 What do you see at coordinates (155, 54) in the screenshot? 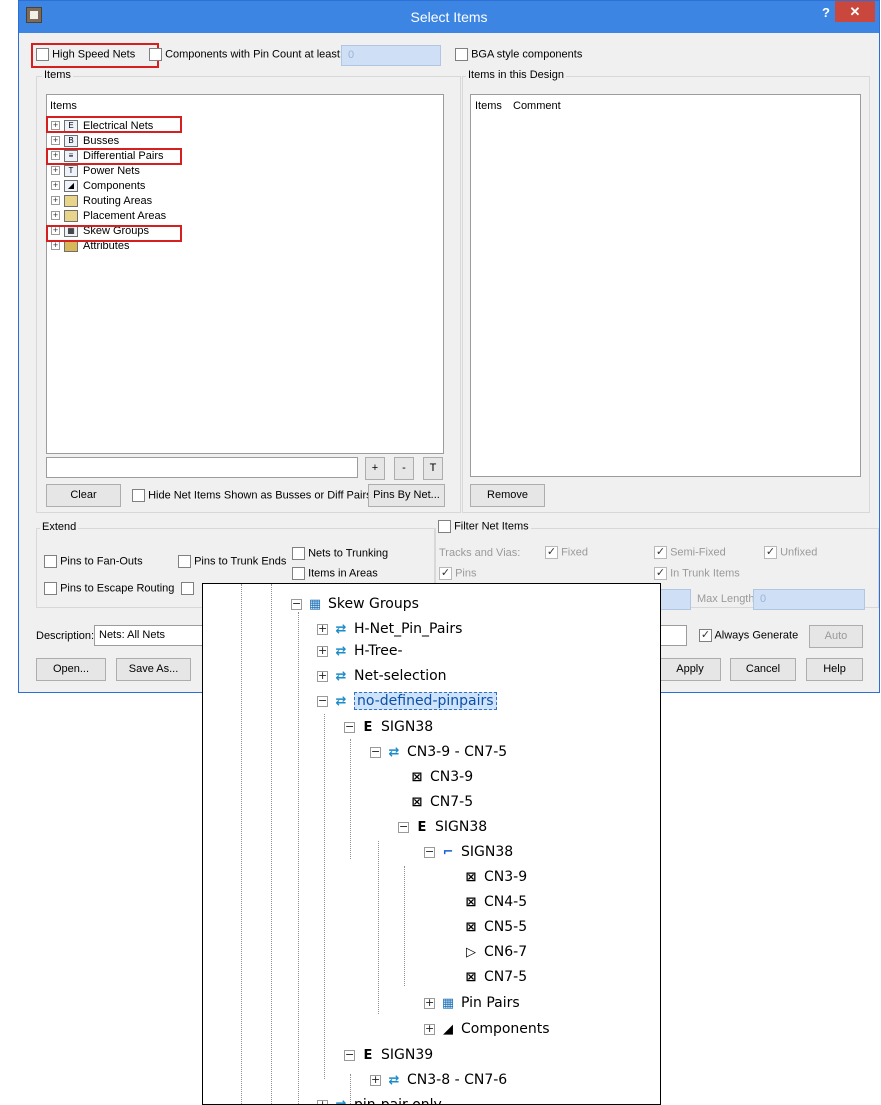
I see `pin-count-checkbox` at bounding box center [155, 54].